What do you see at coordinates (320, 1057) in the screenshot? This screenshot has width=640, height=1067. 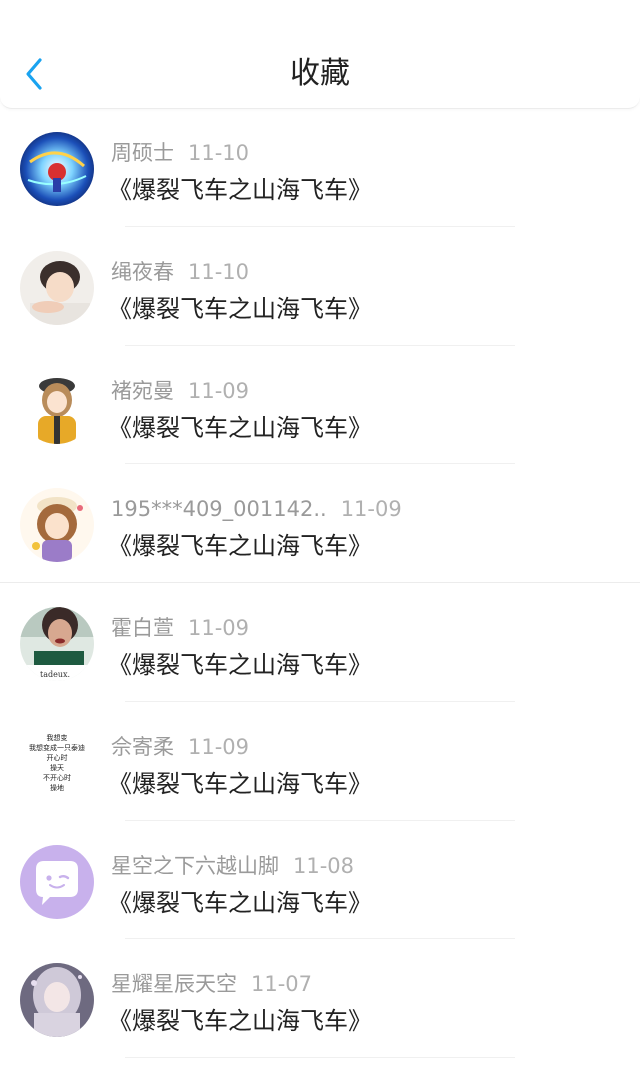 I see `divider` at bounding box center [320, 1057].